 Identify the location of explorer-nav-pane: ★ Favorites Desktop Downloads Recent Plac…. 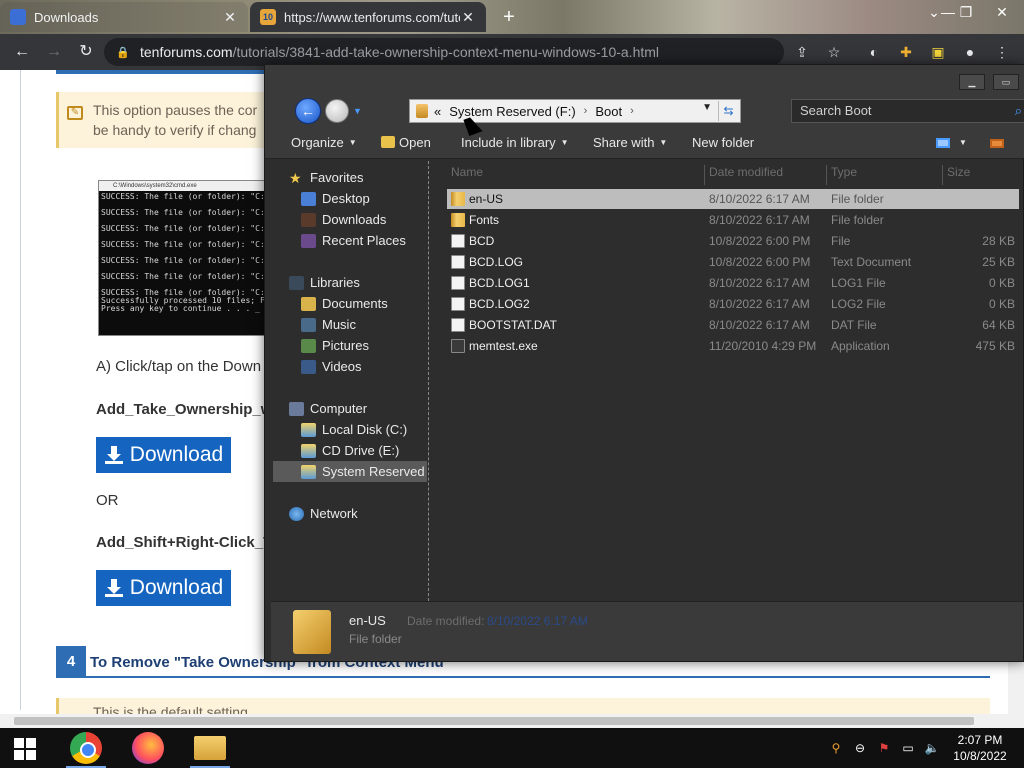
(350, 381).